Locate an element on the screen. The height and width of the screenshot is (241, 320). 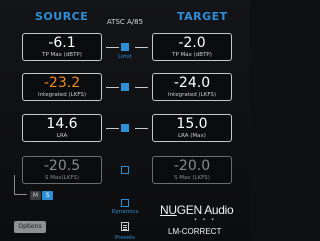
source-s-max-value: -20.5 is located at coordinates (62, 166).